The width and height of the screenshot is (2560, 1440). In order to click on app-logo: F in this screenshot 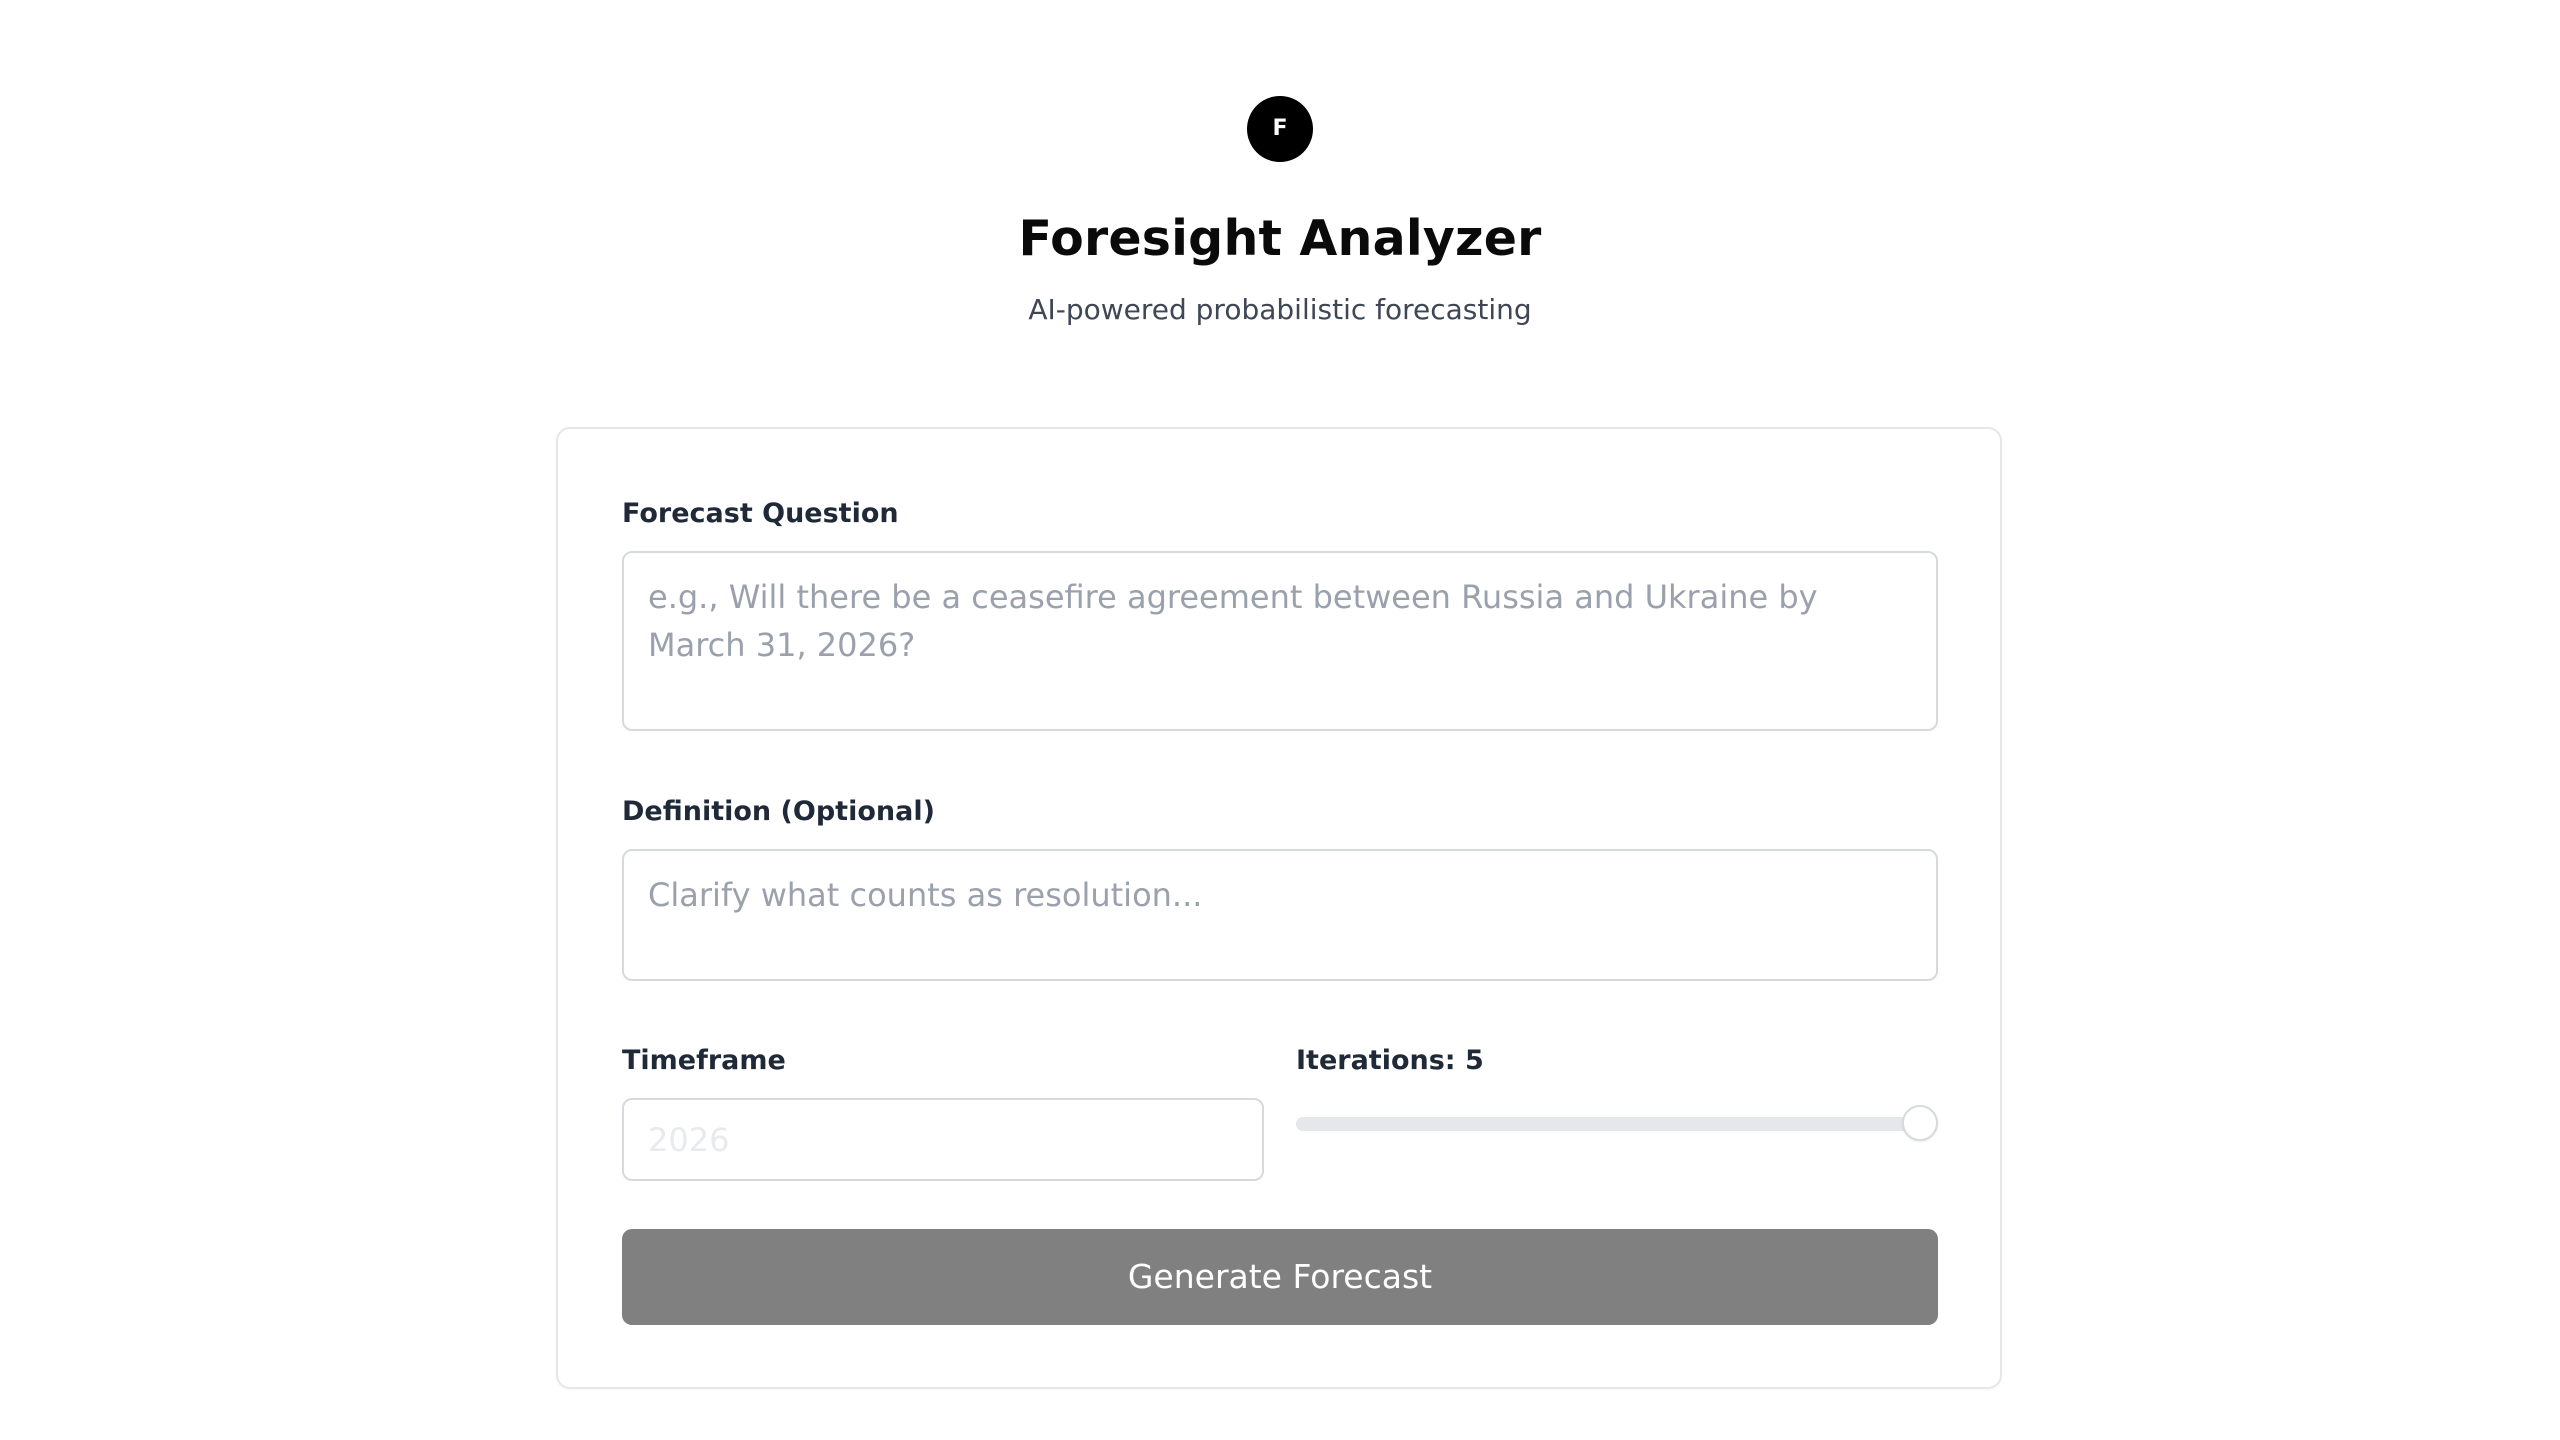, I will do `click(1280, 129)`.